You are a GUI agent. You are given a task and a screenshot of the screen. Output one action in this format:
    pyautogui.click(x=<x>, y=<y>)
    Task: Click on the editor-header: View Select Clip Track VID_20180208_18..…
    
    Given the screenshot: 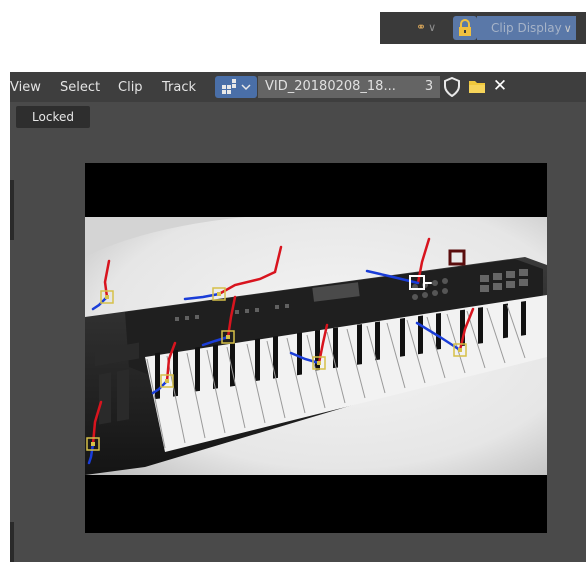 What is the action you would take?
    pyautogui.click(x=298, y=87)
    